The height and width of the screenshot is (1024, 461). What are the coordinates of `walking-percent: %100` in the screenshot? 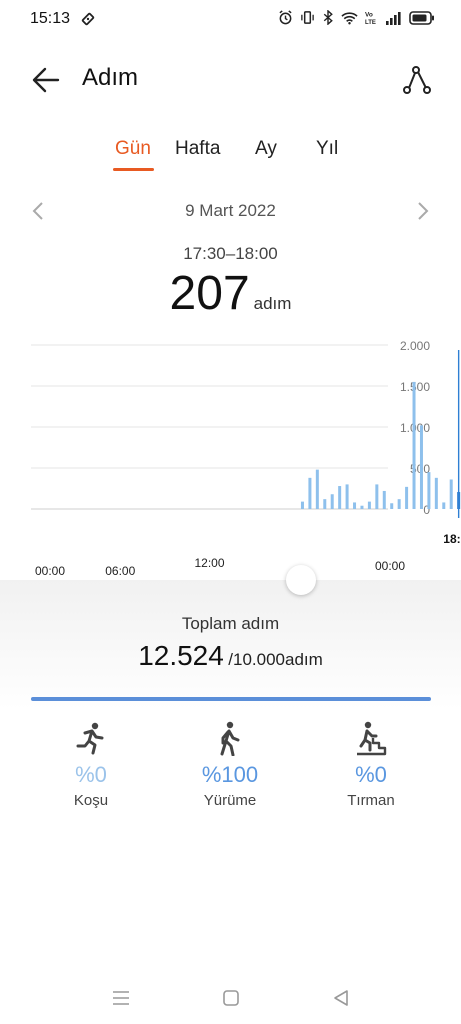 It's located at (230, 774).